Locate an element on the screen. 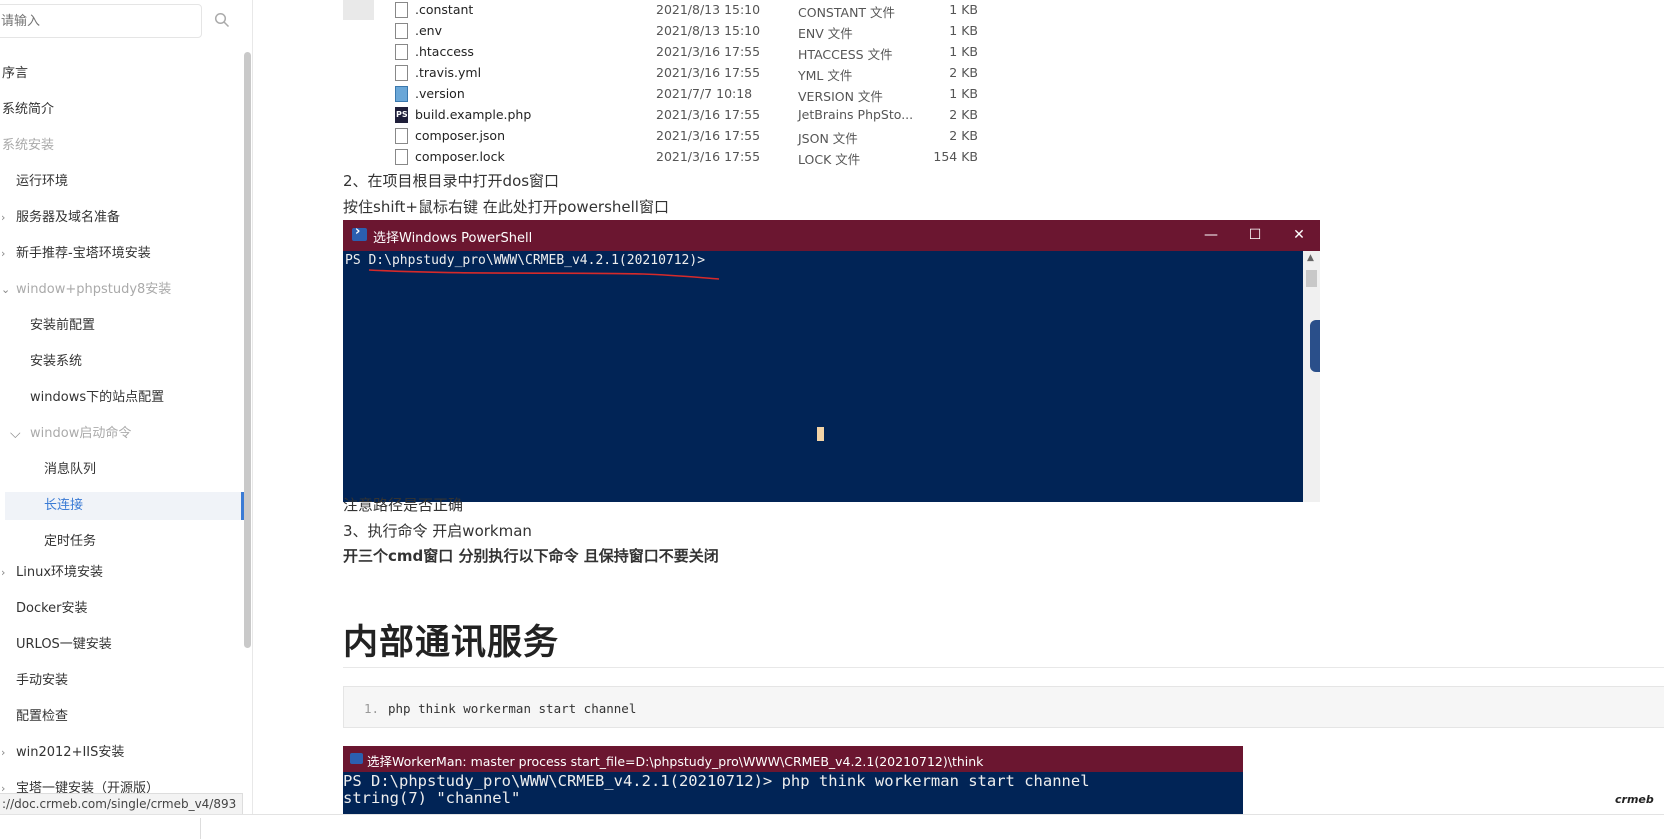 This screenshot has height=840, width=1664. sidebar-item-win2012: › win2012+IIS安装 is located at coordinates (122, 753).